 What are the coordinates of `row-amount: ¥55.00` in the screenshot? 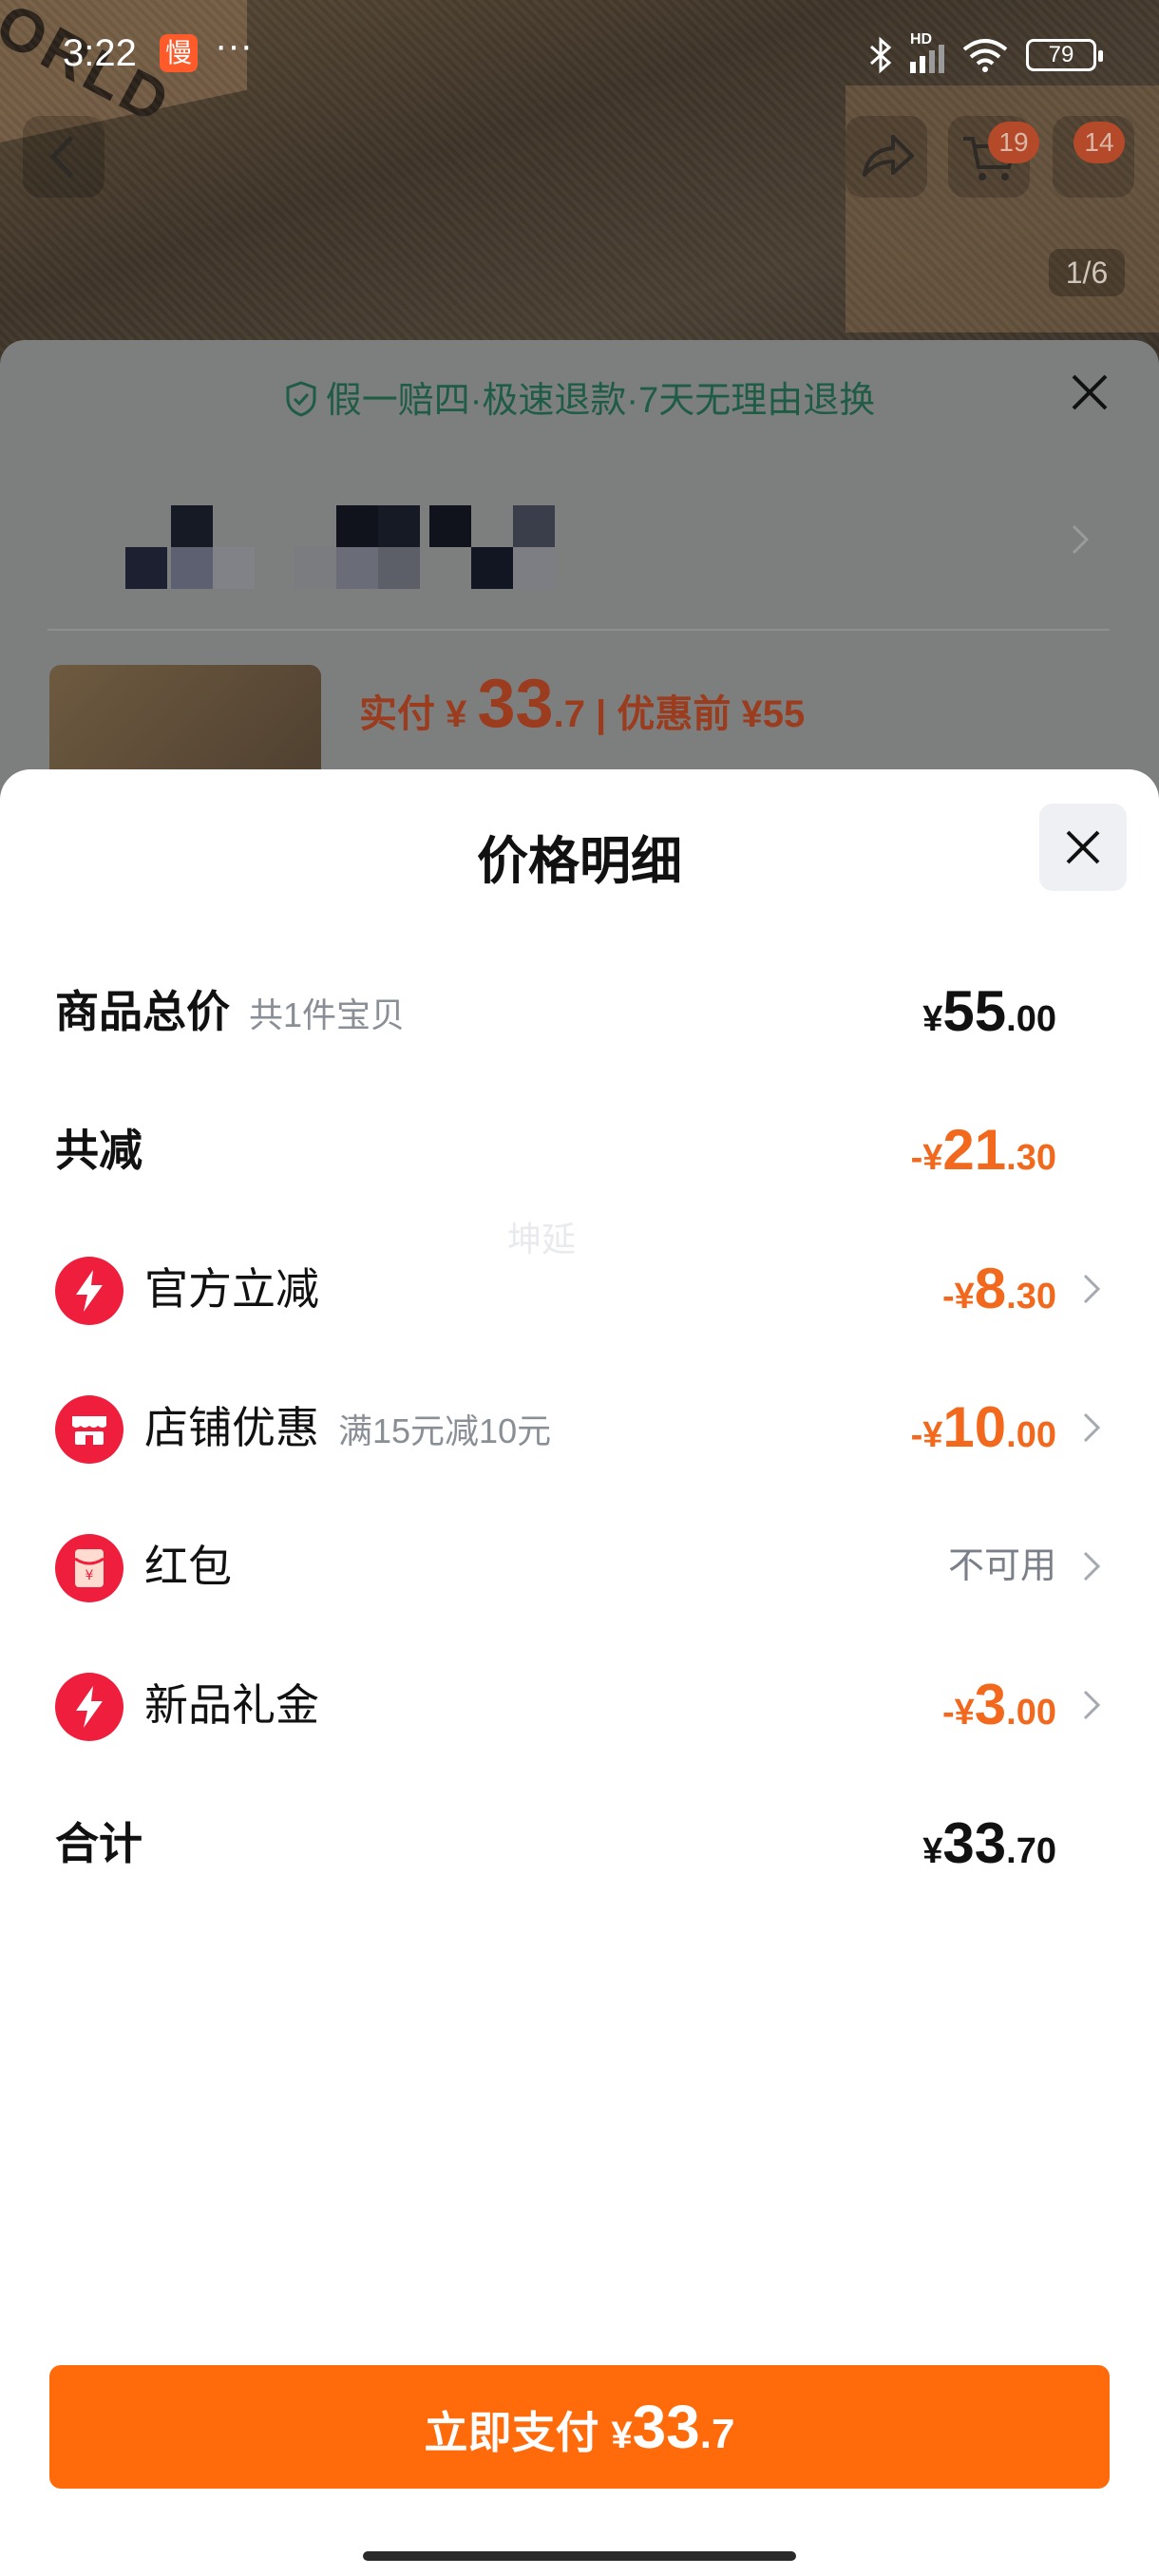 It's located at (989, 1011).